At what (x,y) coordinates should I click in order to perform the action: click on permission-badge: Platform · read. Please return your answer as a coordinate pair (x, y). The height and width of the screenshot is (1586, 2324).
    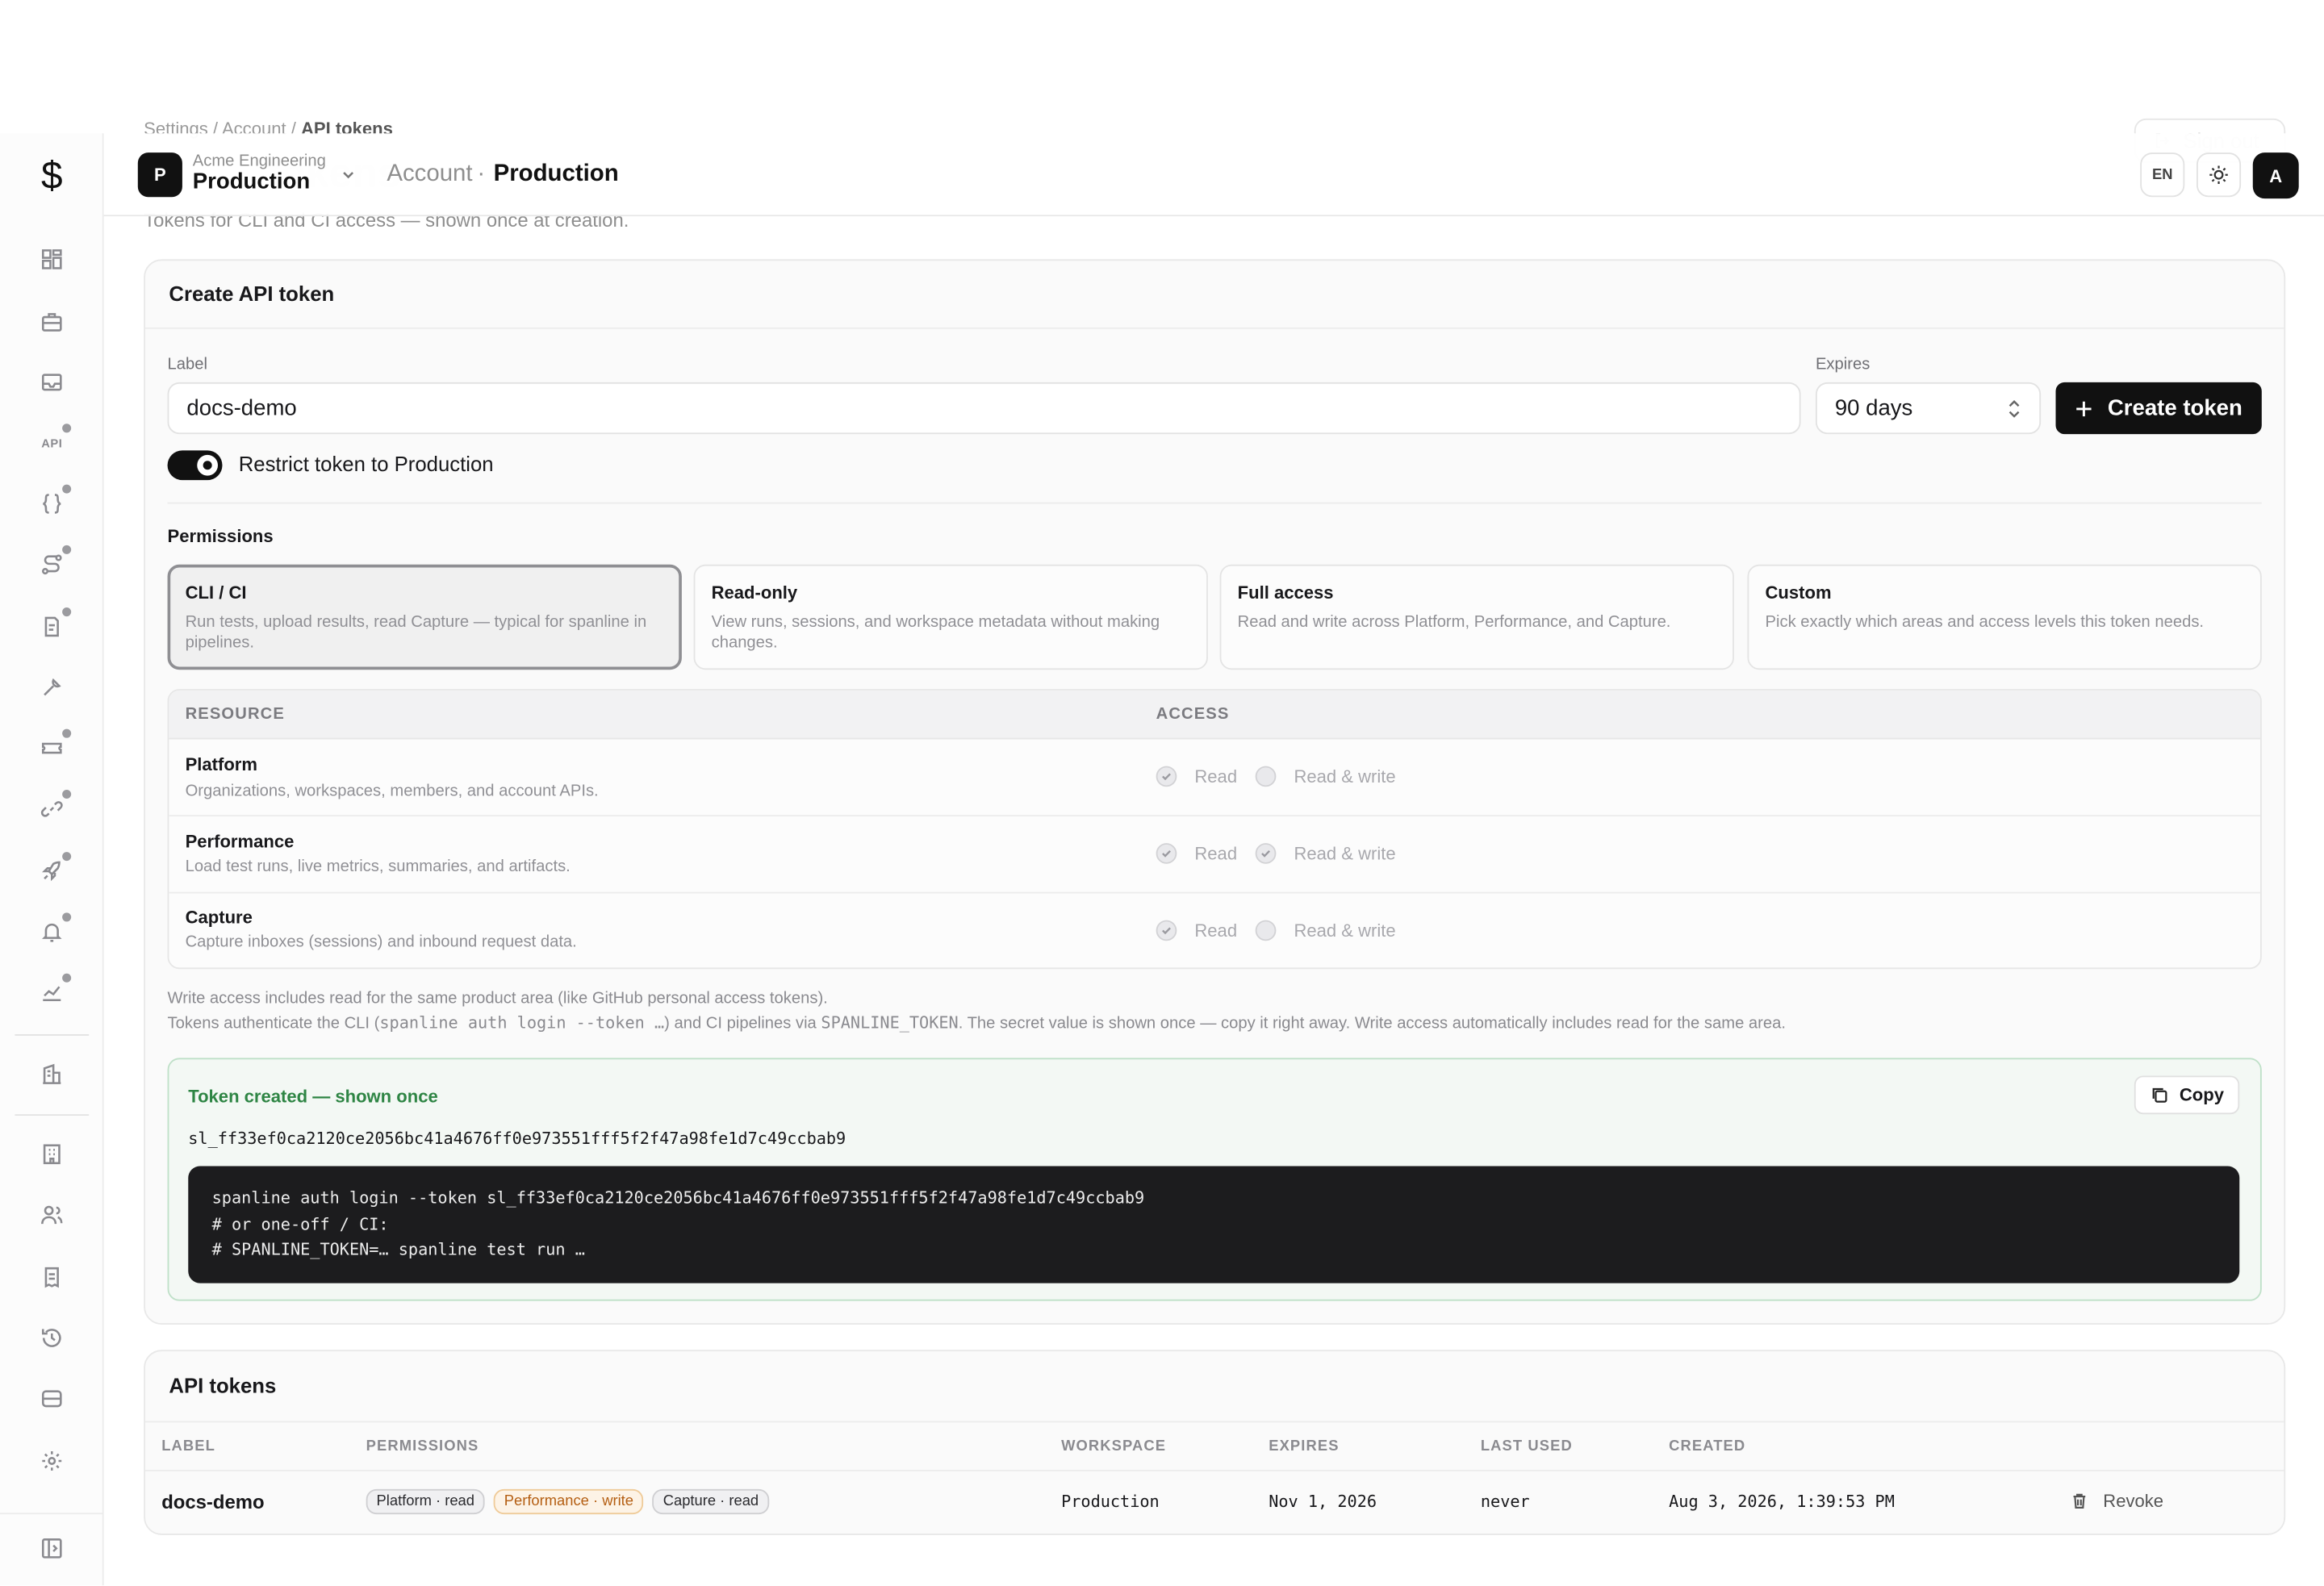
    Looking at the image, I should click on (426, 1502).